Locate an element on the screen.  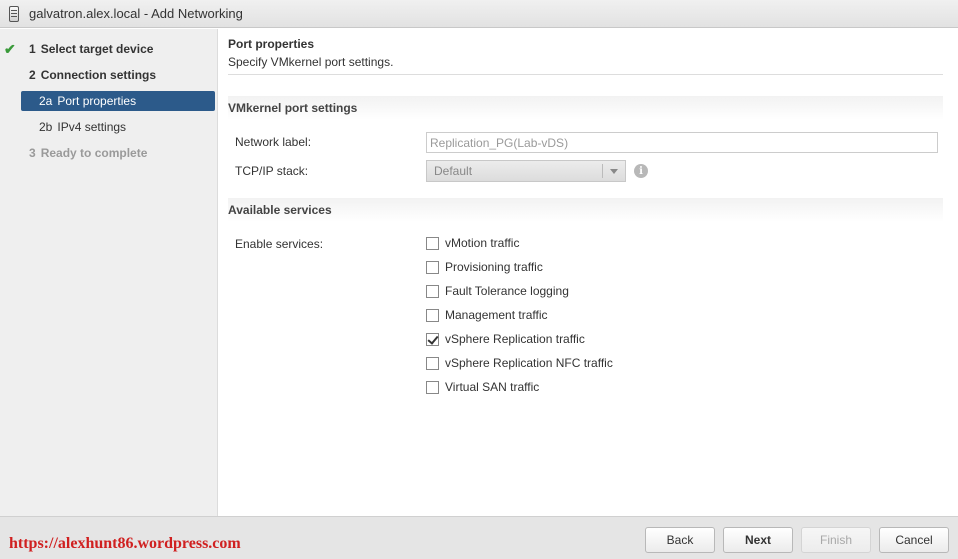
step-ipv4-settings: 2b IPv4 settings is located at coordinates (118, 127).